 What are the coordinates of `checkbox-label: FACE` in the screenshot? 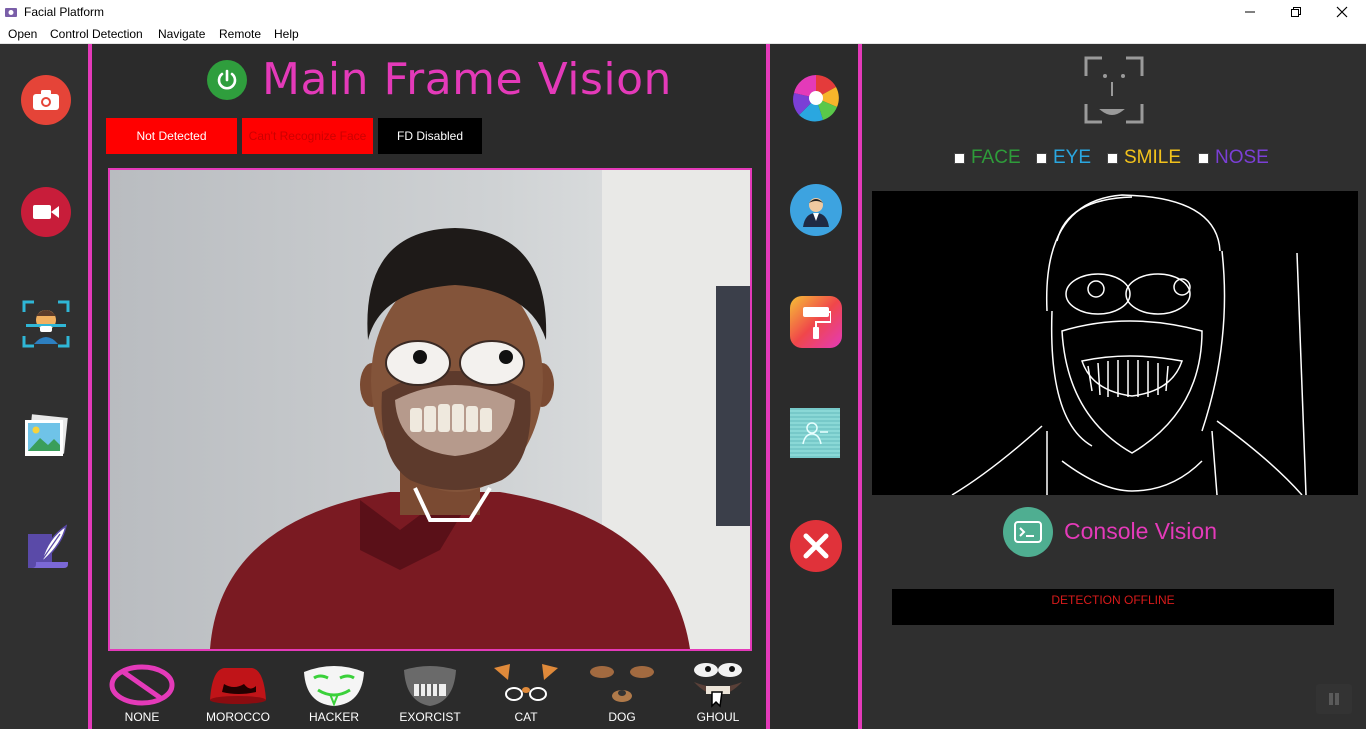 It's located at (996, 157).